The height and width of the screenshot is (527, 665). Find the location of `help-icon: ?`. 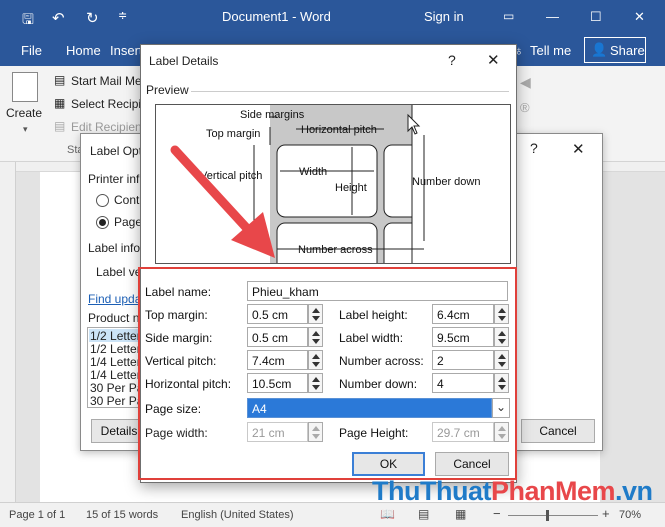

help-icon: ? is located at coordinates (452, 60).